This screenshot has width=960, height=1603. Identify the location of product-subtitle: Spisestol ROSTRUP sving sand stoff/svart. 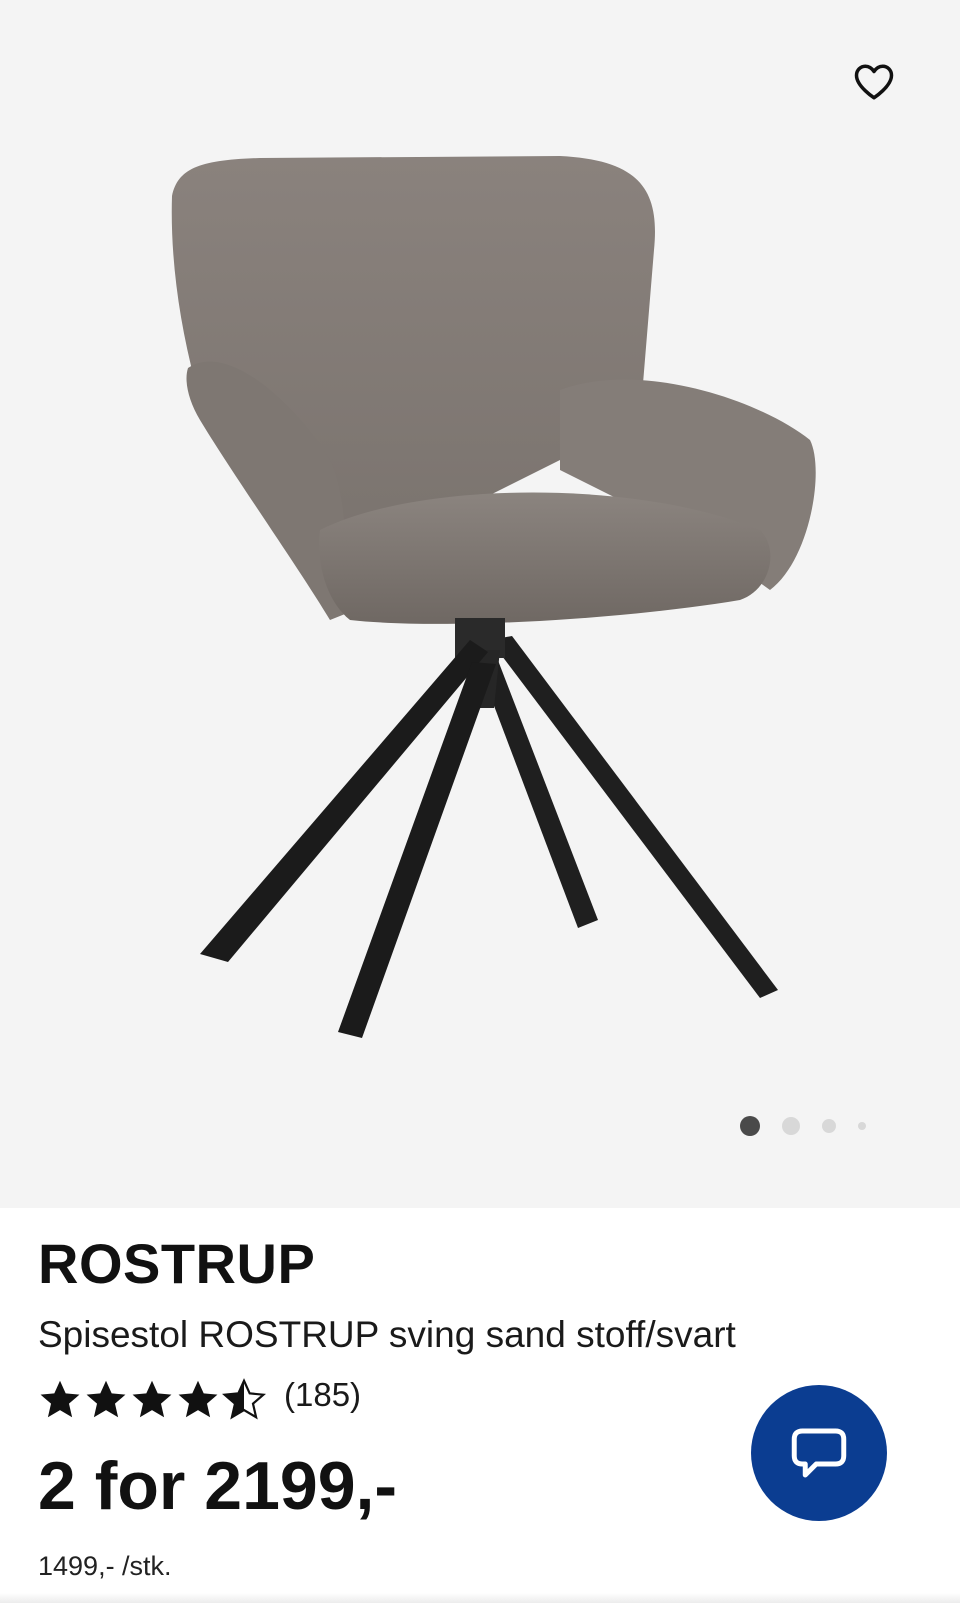
(387, 1334).